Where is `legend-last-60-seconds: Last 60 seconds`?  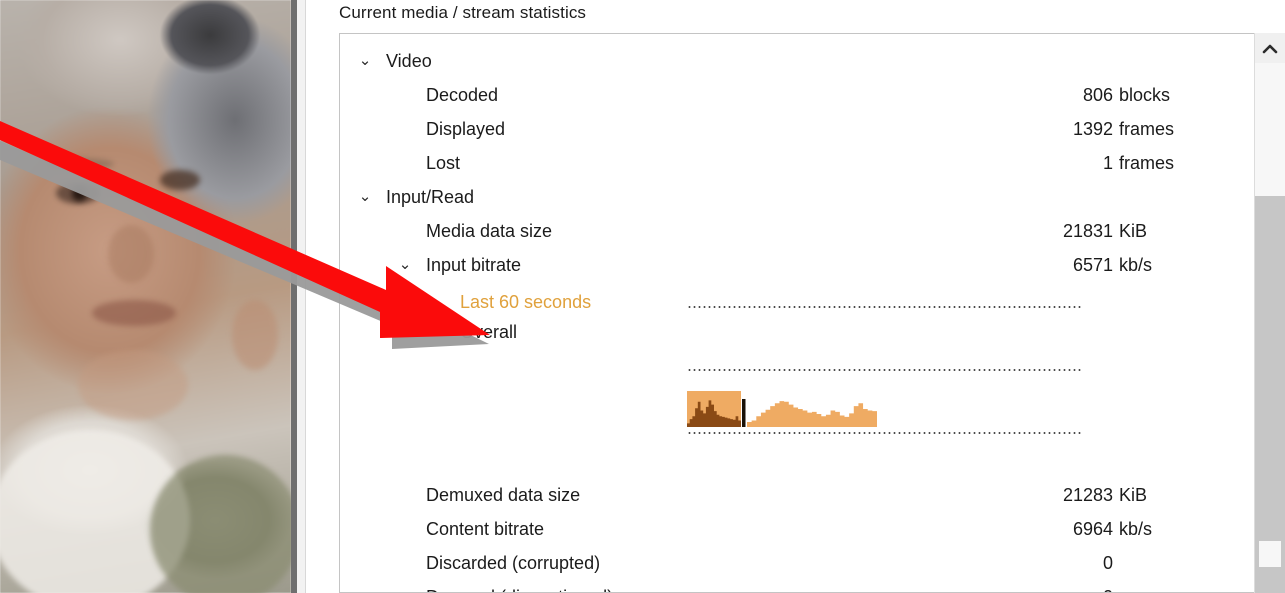
legend-last-60-seconds: Last 60 seconds is located at coordinates (526, 302).